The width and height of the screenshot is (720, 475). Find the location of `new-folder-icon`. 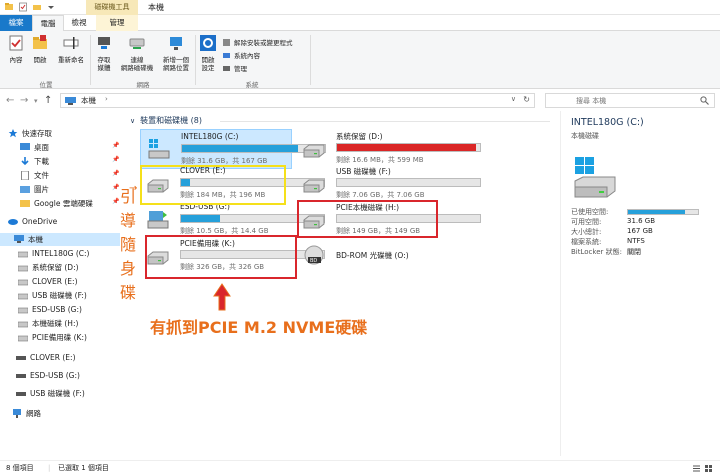

new-folder-icon is located at coordinates (37, 7).